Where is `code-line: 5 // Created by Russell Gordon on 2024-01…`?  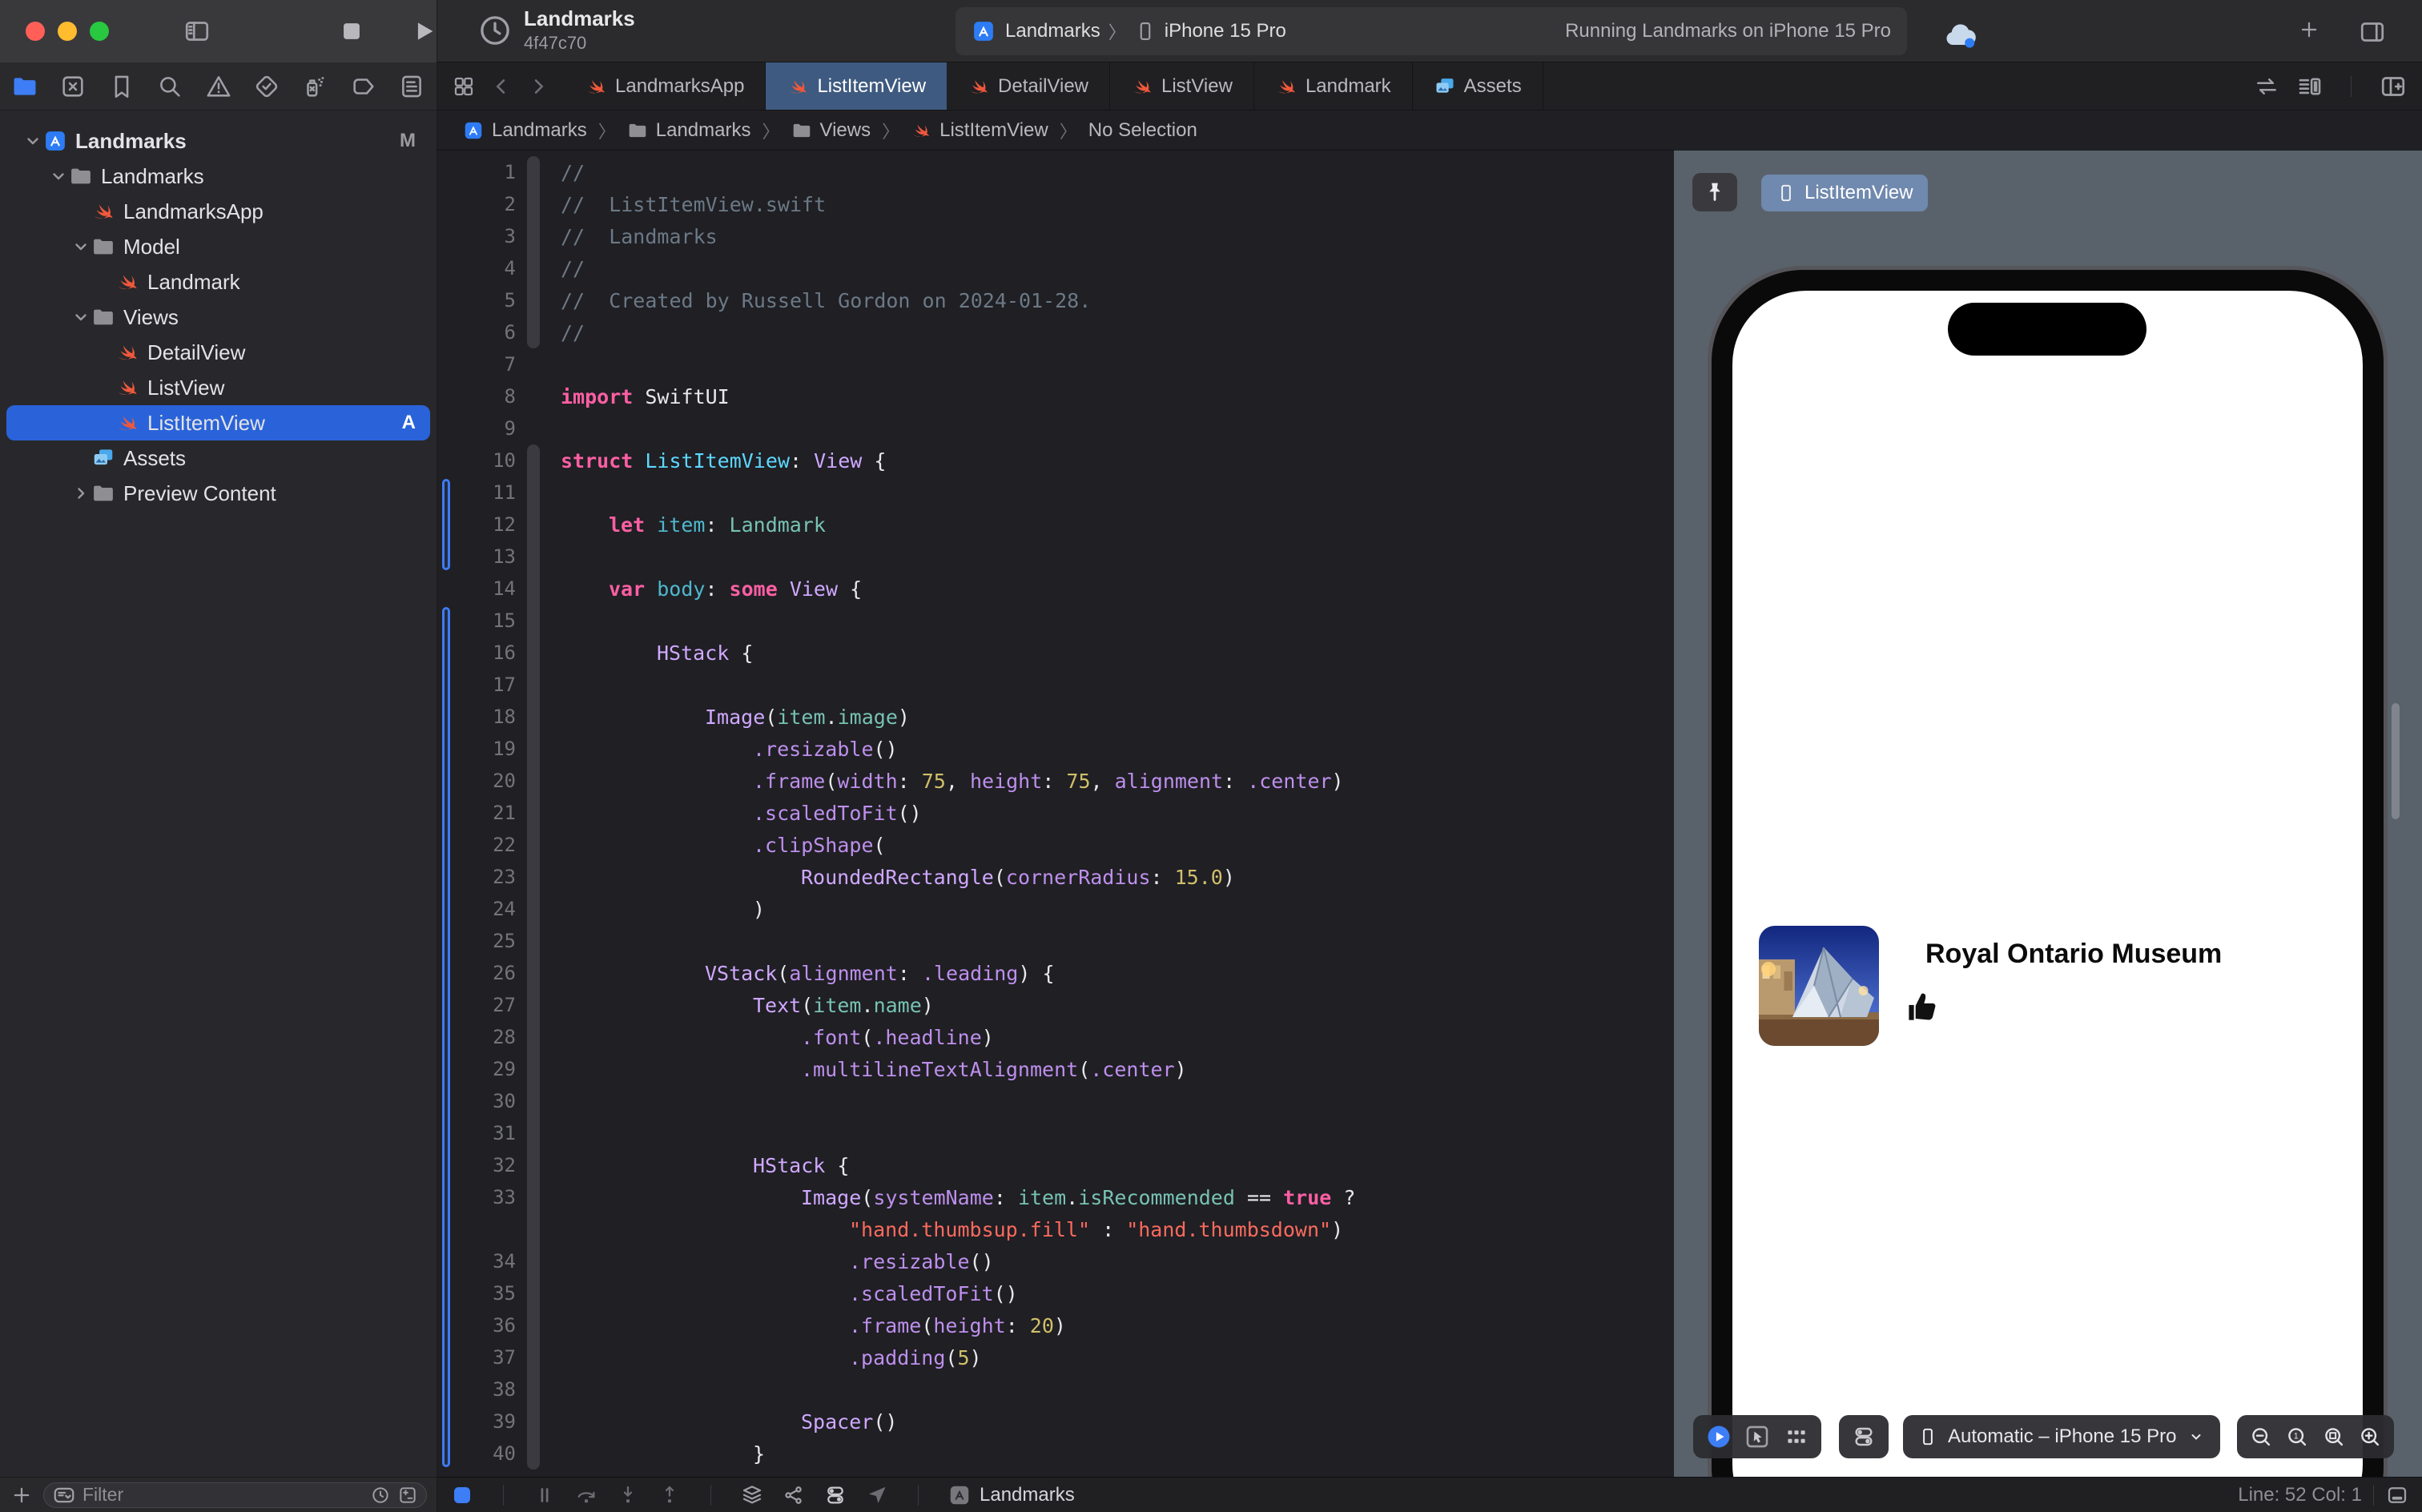
code-line: 5 // Created by Russell Gordon on 2024-01… is located at coordinates (1055, 300).